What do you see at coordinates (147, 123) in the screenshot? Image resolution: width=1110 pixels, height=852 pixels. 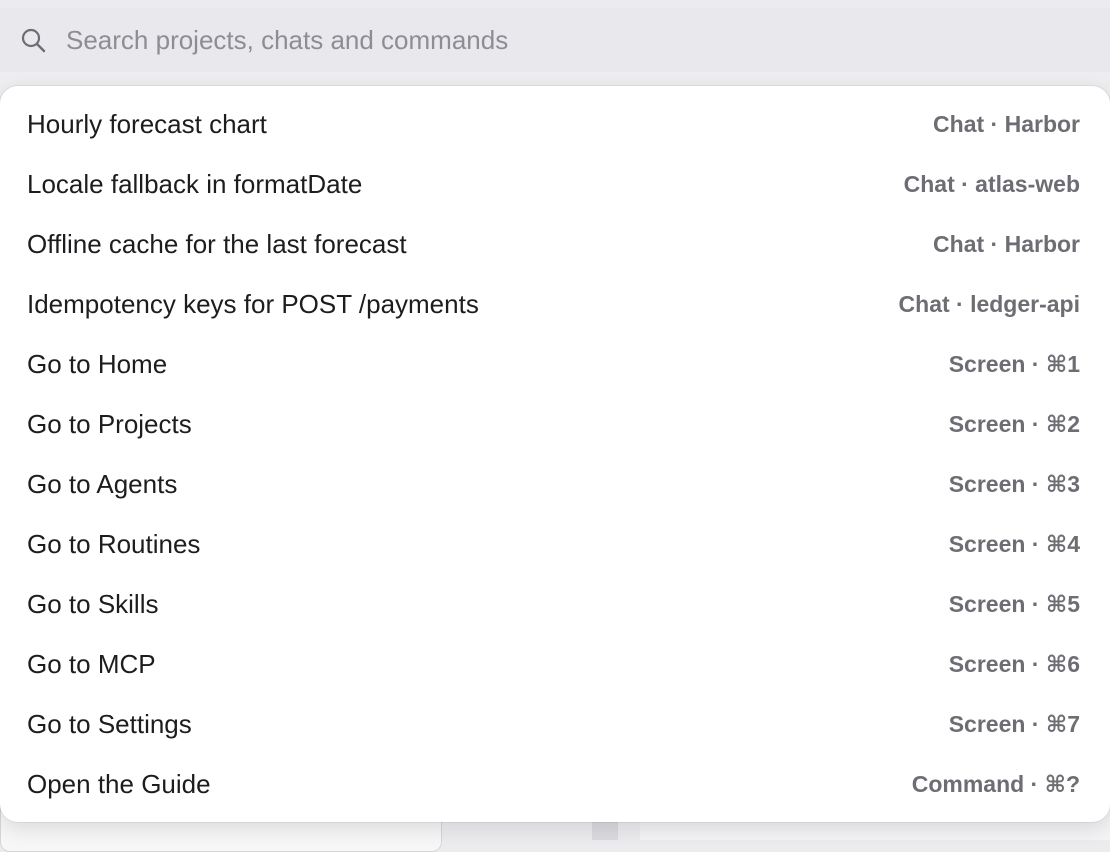 I see `result-title: Hourly forecast chart` at bounding box center [147, 123].